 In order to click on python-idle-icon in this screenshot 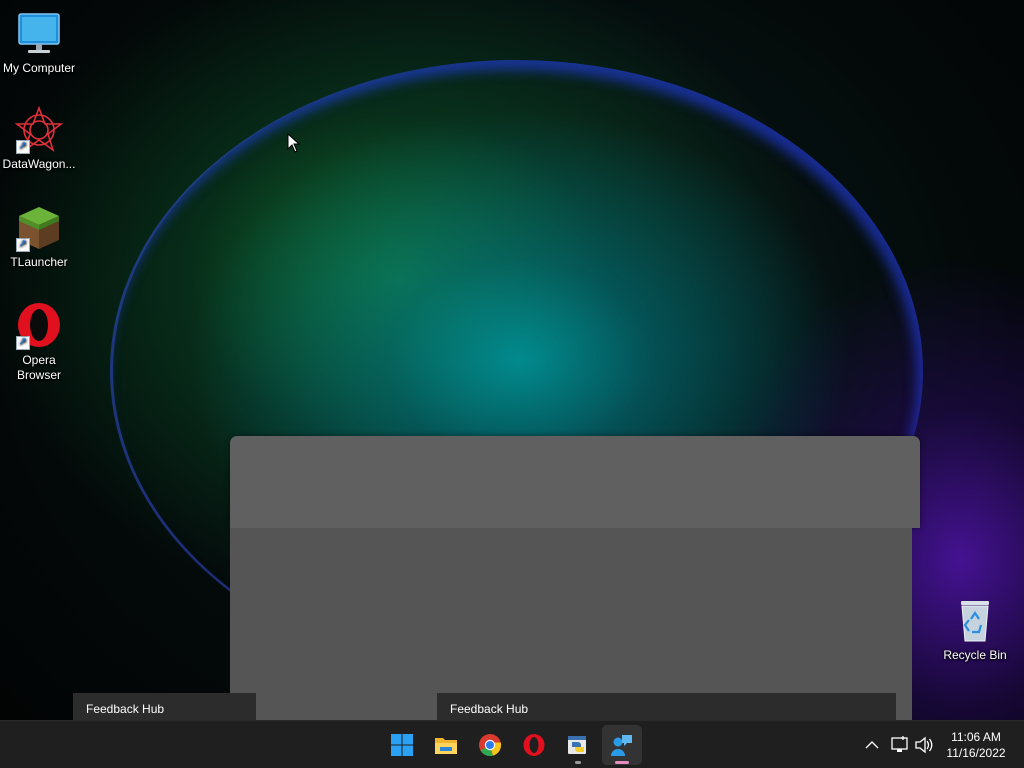, I will do `click(578, 745)`.